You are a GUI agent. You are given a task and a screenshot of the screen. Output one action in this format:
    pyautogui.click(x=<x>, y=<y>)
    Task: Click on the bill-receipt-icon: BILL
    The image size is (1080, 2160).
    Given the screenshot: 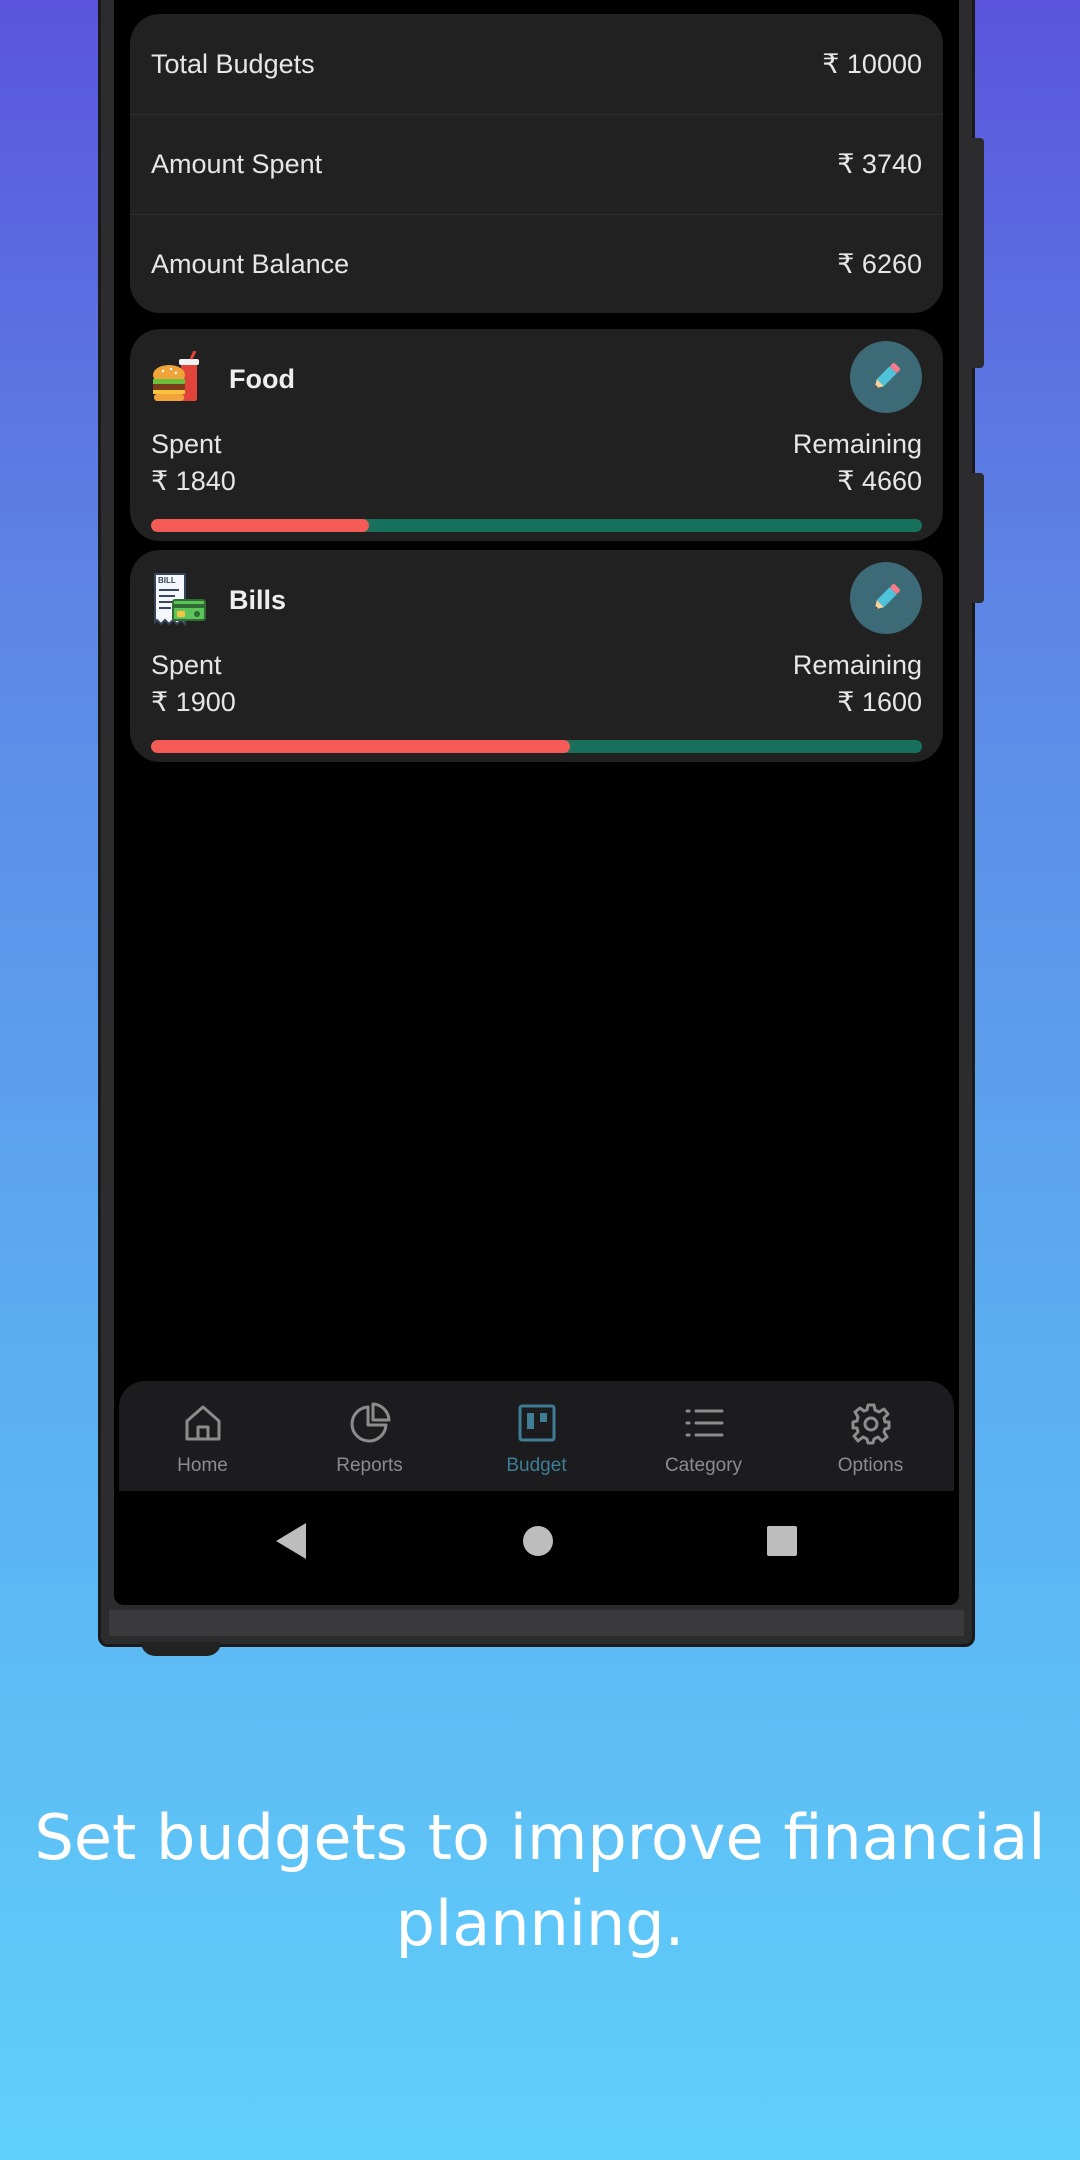 What is the action you would take?
    pyautogui.click(x=180, y=600)
    